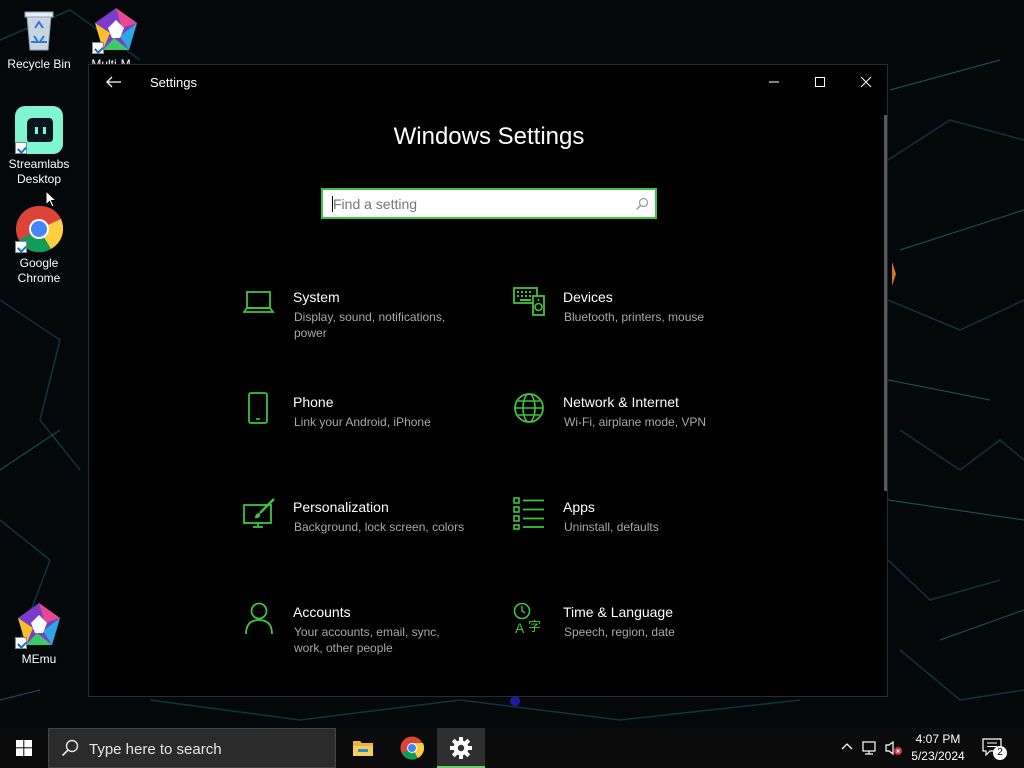  I want to click on minimize-button, so click(774, 82).